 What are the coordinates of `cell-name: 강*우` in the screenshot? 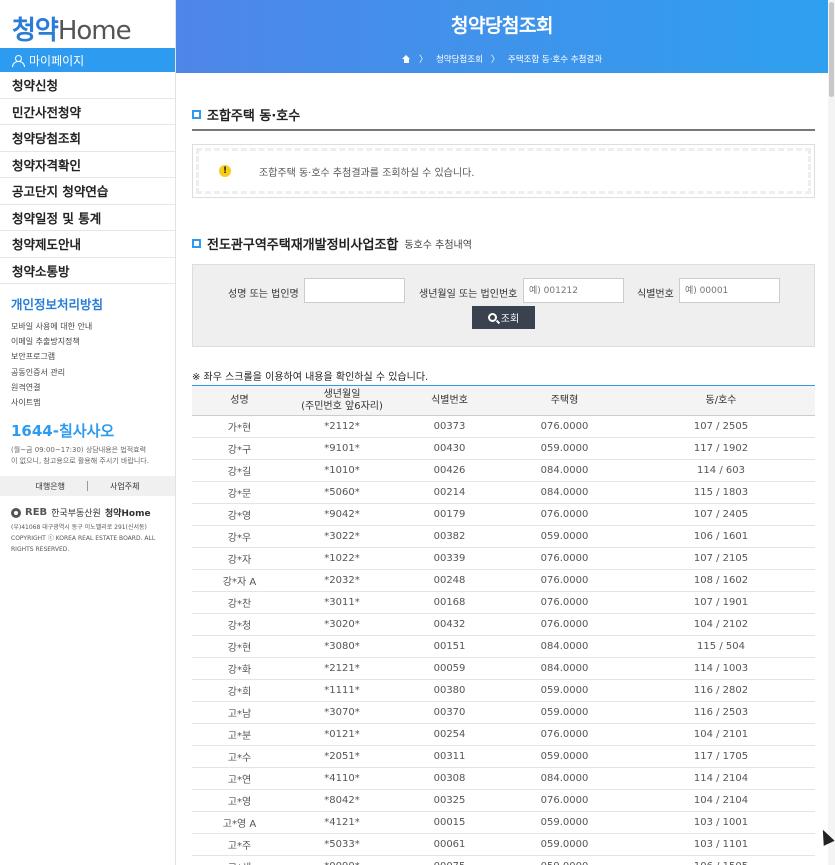 It's located at (239, 536).